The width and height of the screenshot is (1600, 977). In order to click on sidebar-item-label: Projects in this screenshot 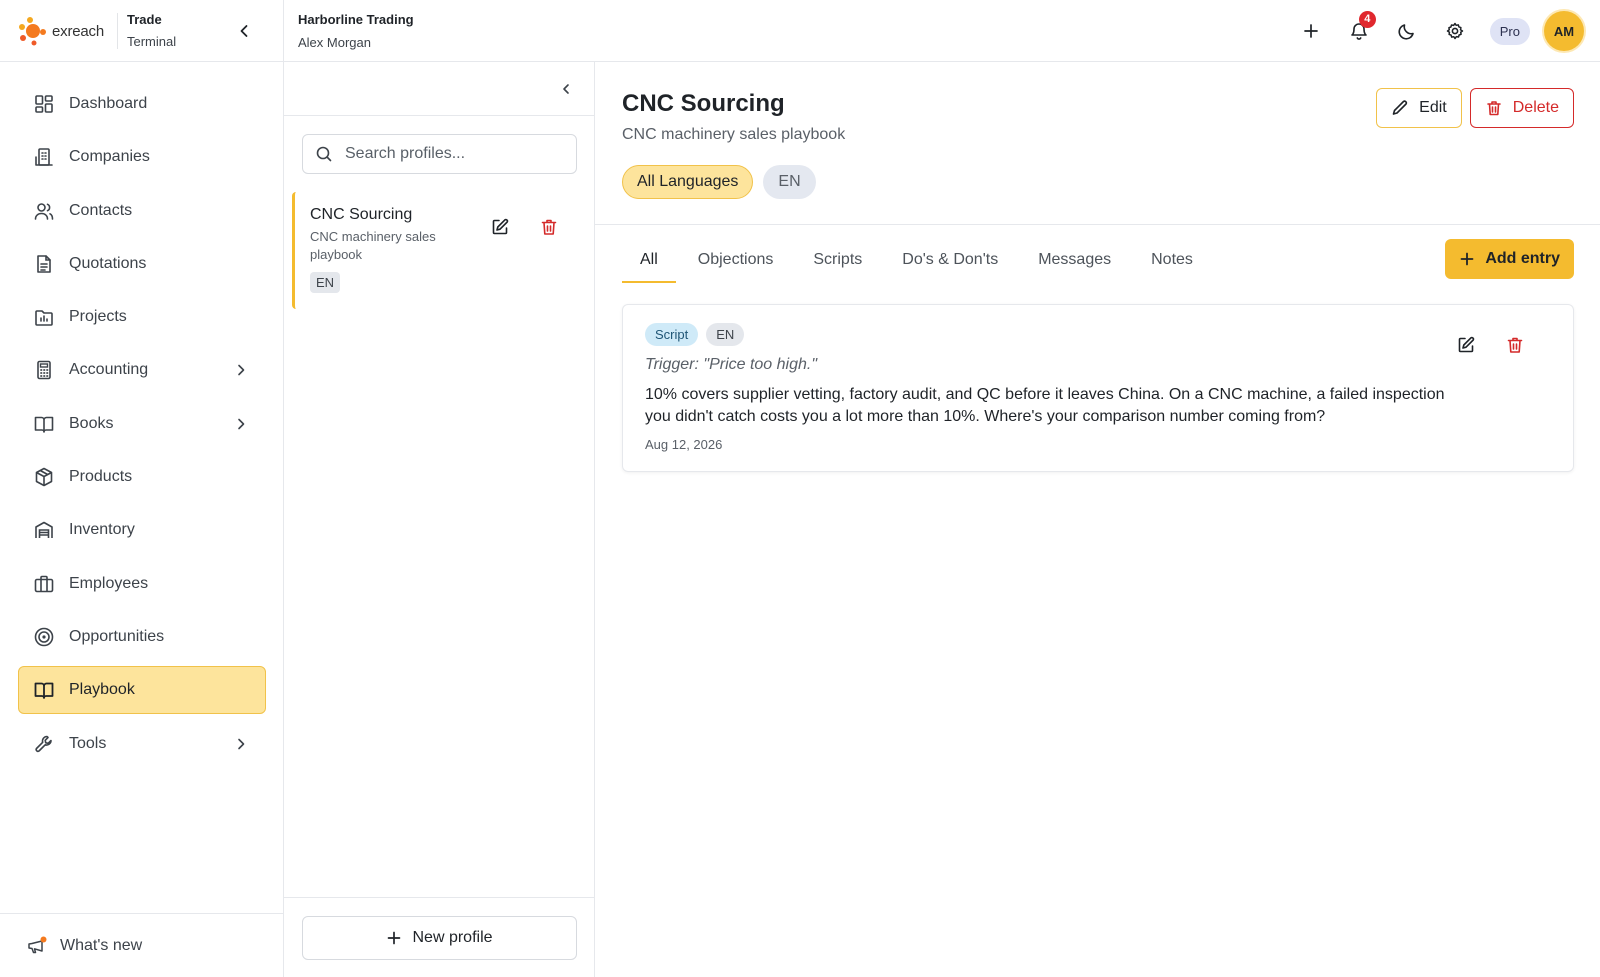, I will do `click(98, 317)`.